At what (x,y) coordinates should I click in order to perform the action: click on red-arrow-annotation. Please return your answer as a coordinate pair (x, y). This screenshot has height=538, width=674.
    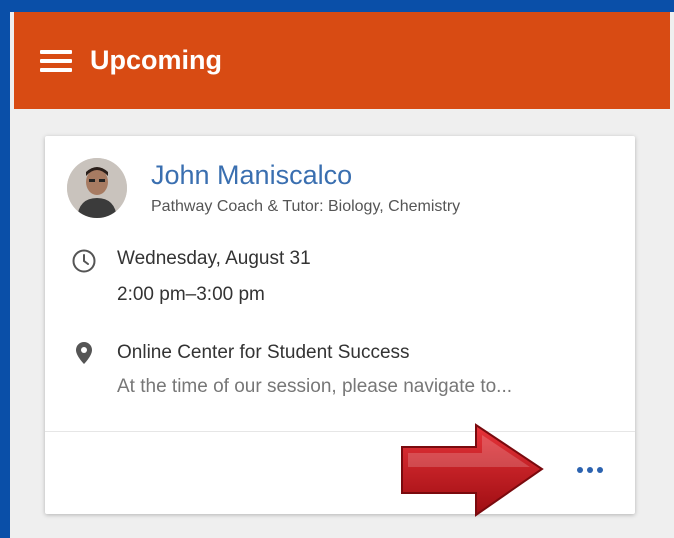
    Looking at the image, I should click on (472, 470).